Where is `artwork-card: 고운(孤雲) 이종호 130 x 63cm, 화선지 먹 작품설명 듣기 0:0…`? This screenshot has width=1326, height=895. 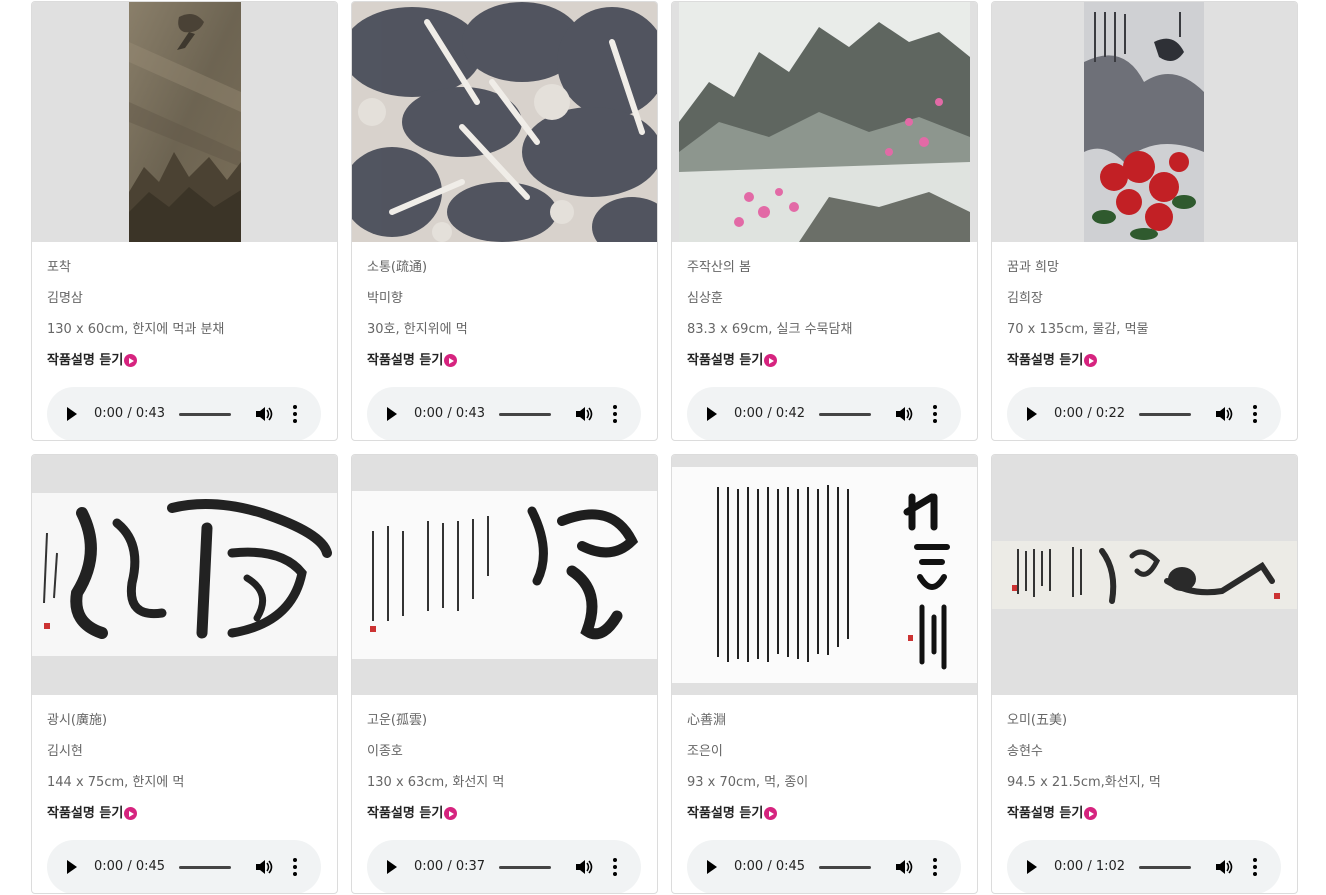 artwork-card: 고운(孤雲) 이종호 130 x 63cm, 화선지 먹 작품설명 듣기 0:0… is located at coordinates (504, 674).